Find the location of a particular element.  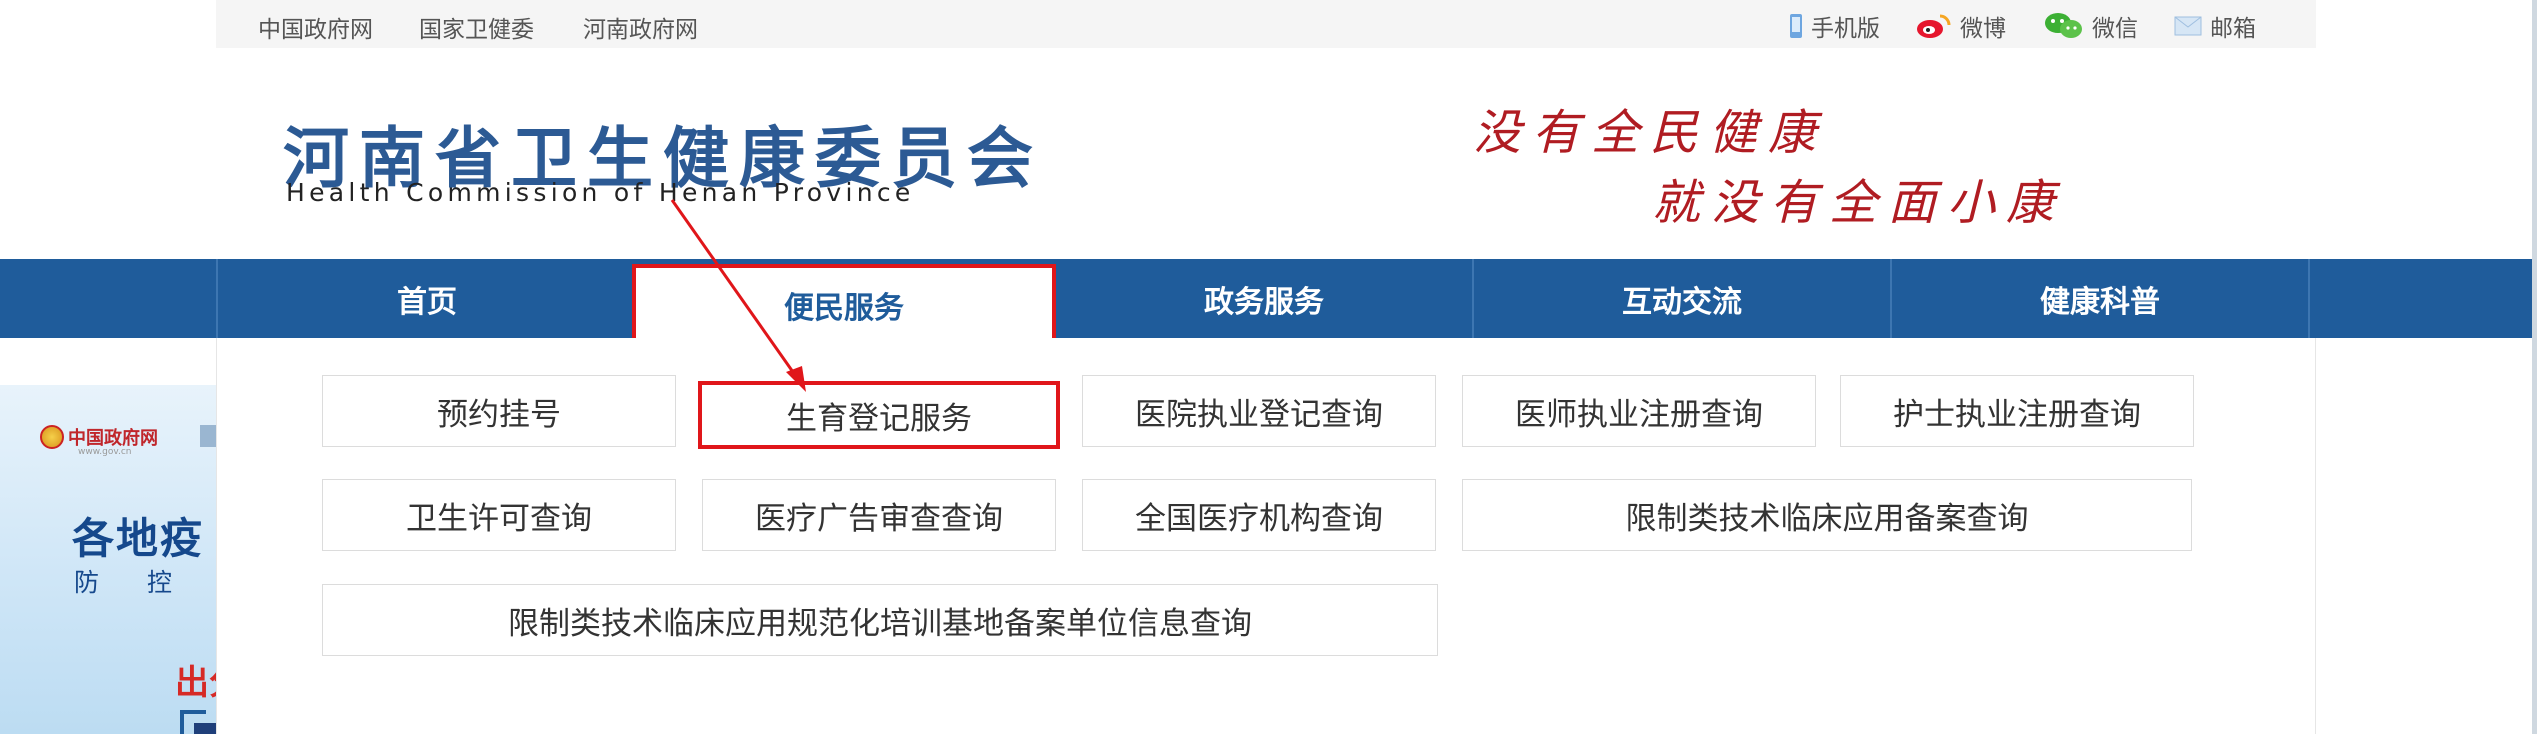

wechat-link: 微信 is located at coordinates (2091, 26).